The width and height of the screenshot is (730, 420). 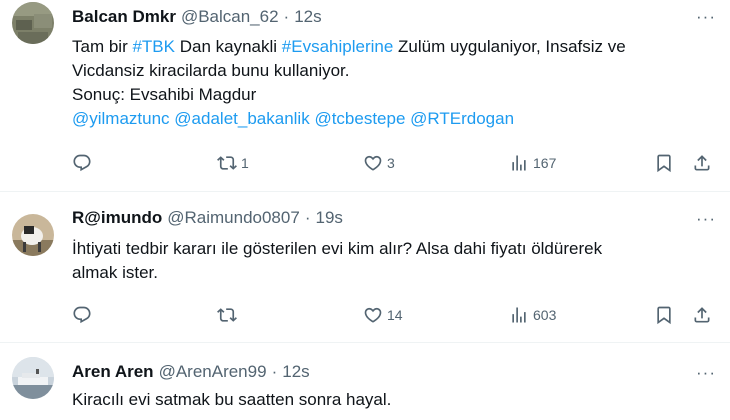 What do you see at coordinates (532, 315) in the screenshot?
I see `views-button: 603` at bounding box center [532, 315].